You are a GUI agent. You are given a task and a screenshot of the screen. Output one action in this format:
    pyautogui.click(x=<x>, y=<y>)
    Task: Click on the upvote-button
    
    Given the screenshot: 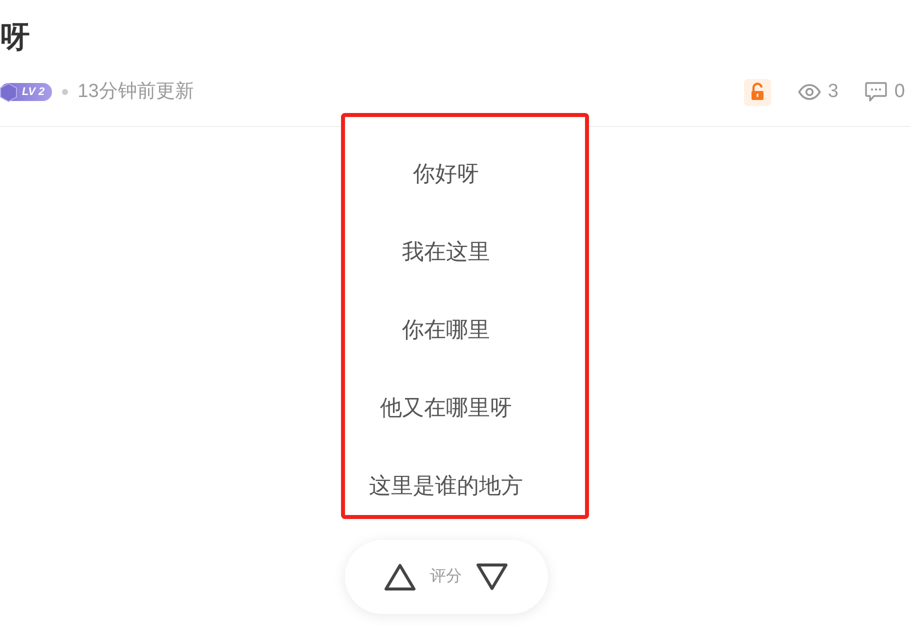 What is the action you would take?
    pyautogui.click(x=400, y=577)
    